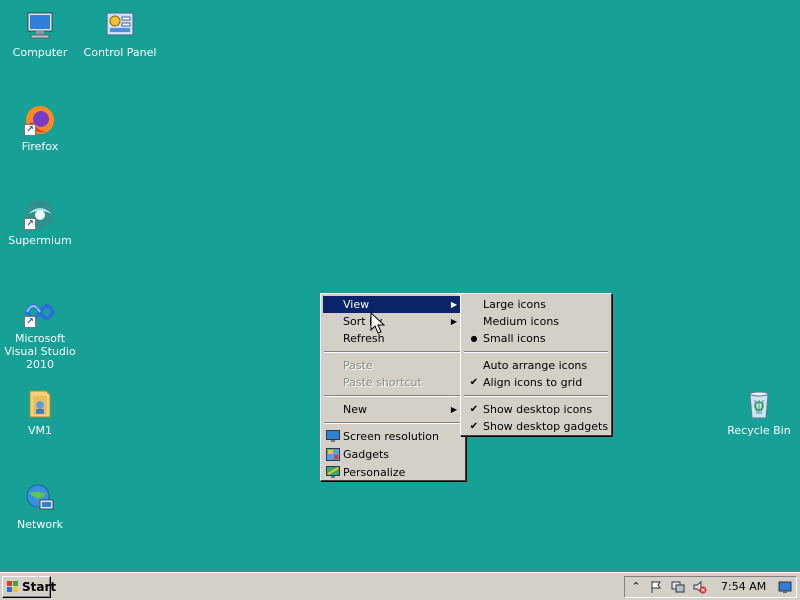  What do you see at coordinates (40, 312) in the screenshot?
I see `visual-studio-icon: ↗` at bounding box center [40, 312].